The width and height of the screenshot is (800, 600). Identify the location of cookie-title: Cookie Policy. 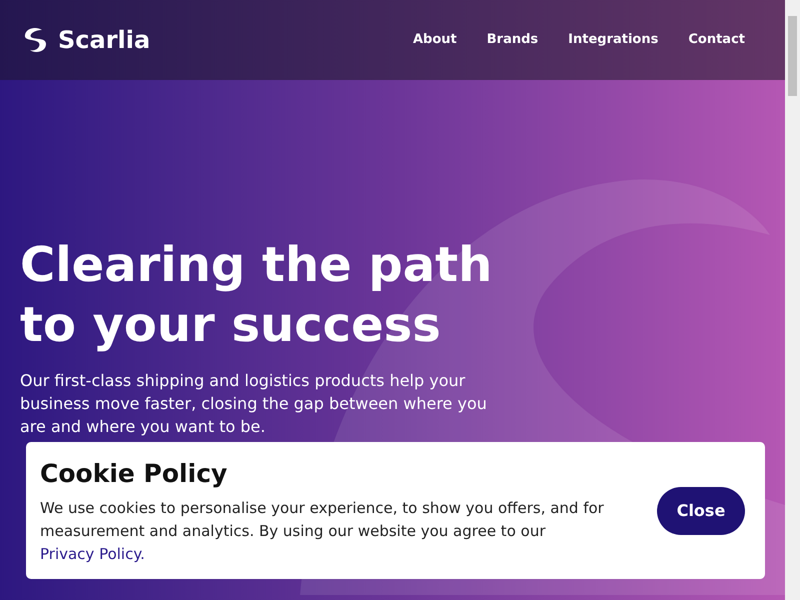
(134, 474).